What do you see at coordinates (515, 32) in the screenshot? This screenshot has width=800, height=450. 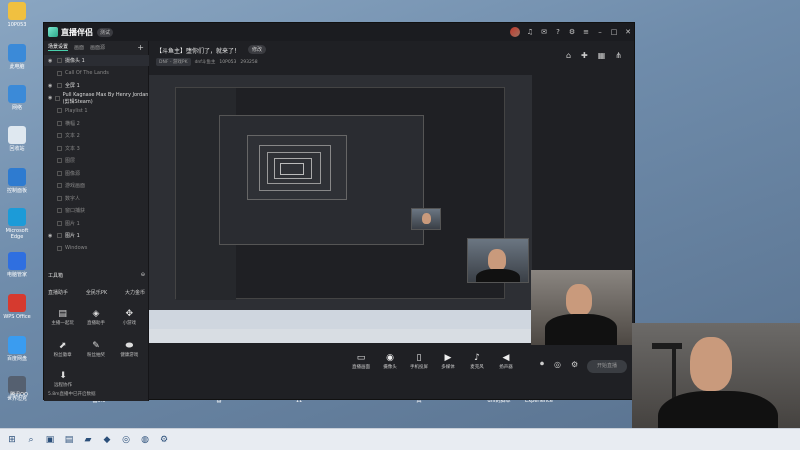 I see `avatar` at bounding box center [515, 32].